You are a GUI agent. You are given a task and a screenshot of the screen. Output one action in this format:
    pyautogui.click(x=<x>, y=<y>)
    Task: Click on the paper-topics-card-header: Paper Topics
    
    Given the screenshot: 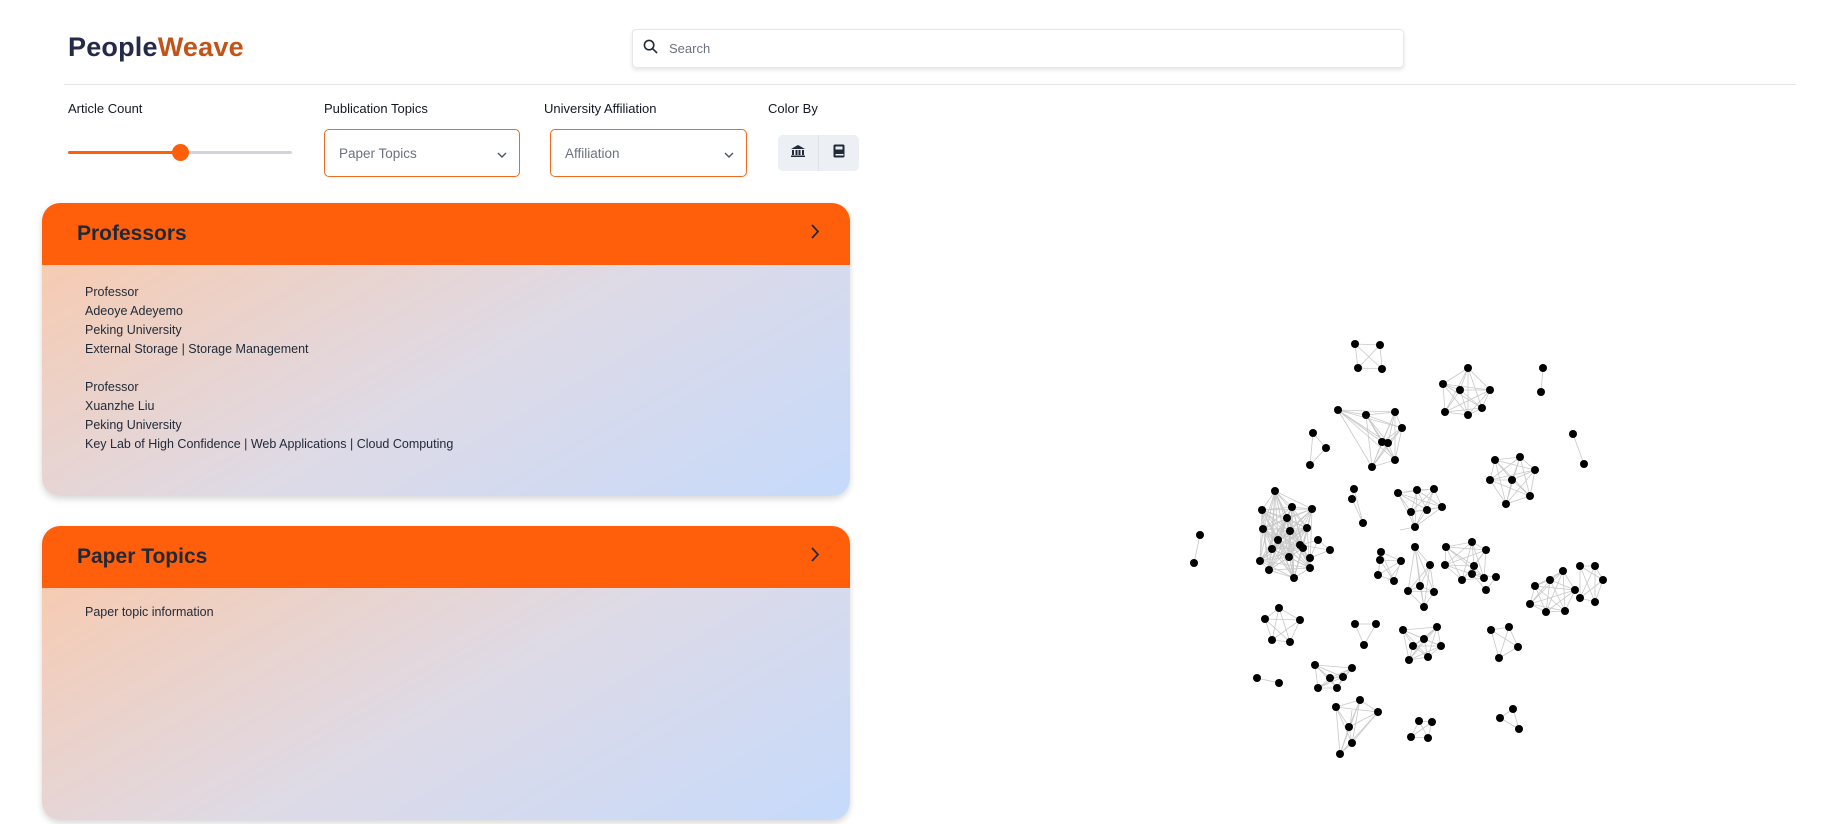 What is the action you would take?
    pyautogui.click(x=446, y=557)
    